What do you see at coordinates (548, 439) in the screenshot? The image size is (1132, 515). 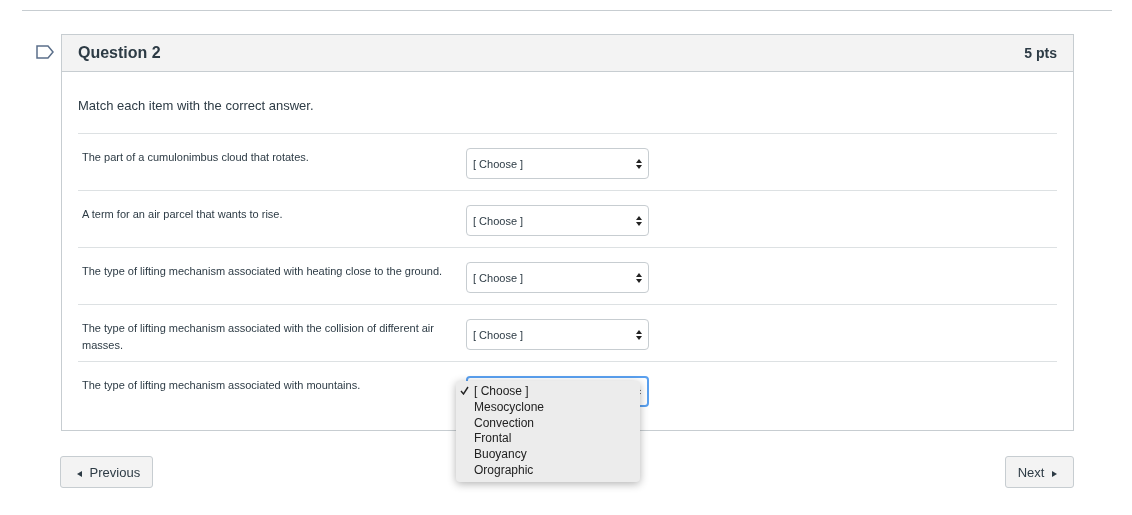 I see `dropdown-option: Frontal` at bounding box center [548, 439].